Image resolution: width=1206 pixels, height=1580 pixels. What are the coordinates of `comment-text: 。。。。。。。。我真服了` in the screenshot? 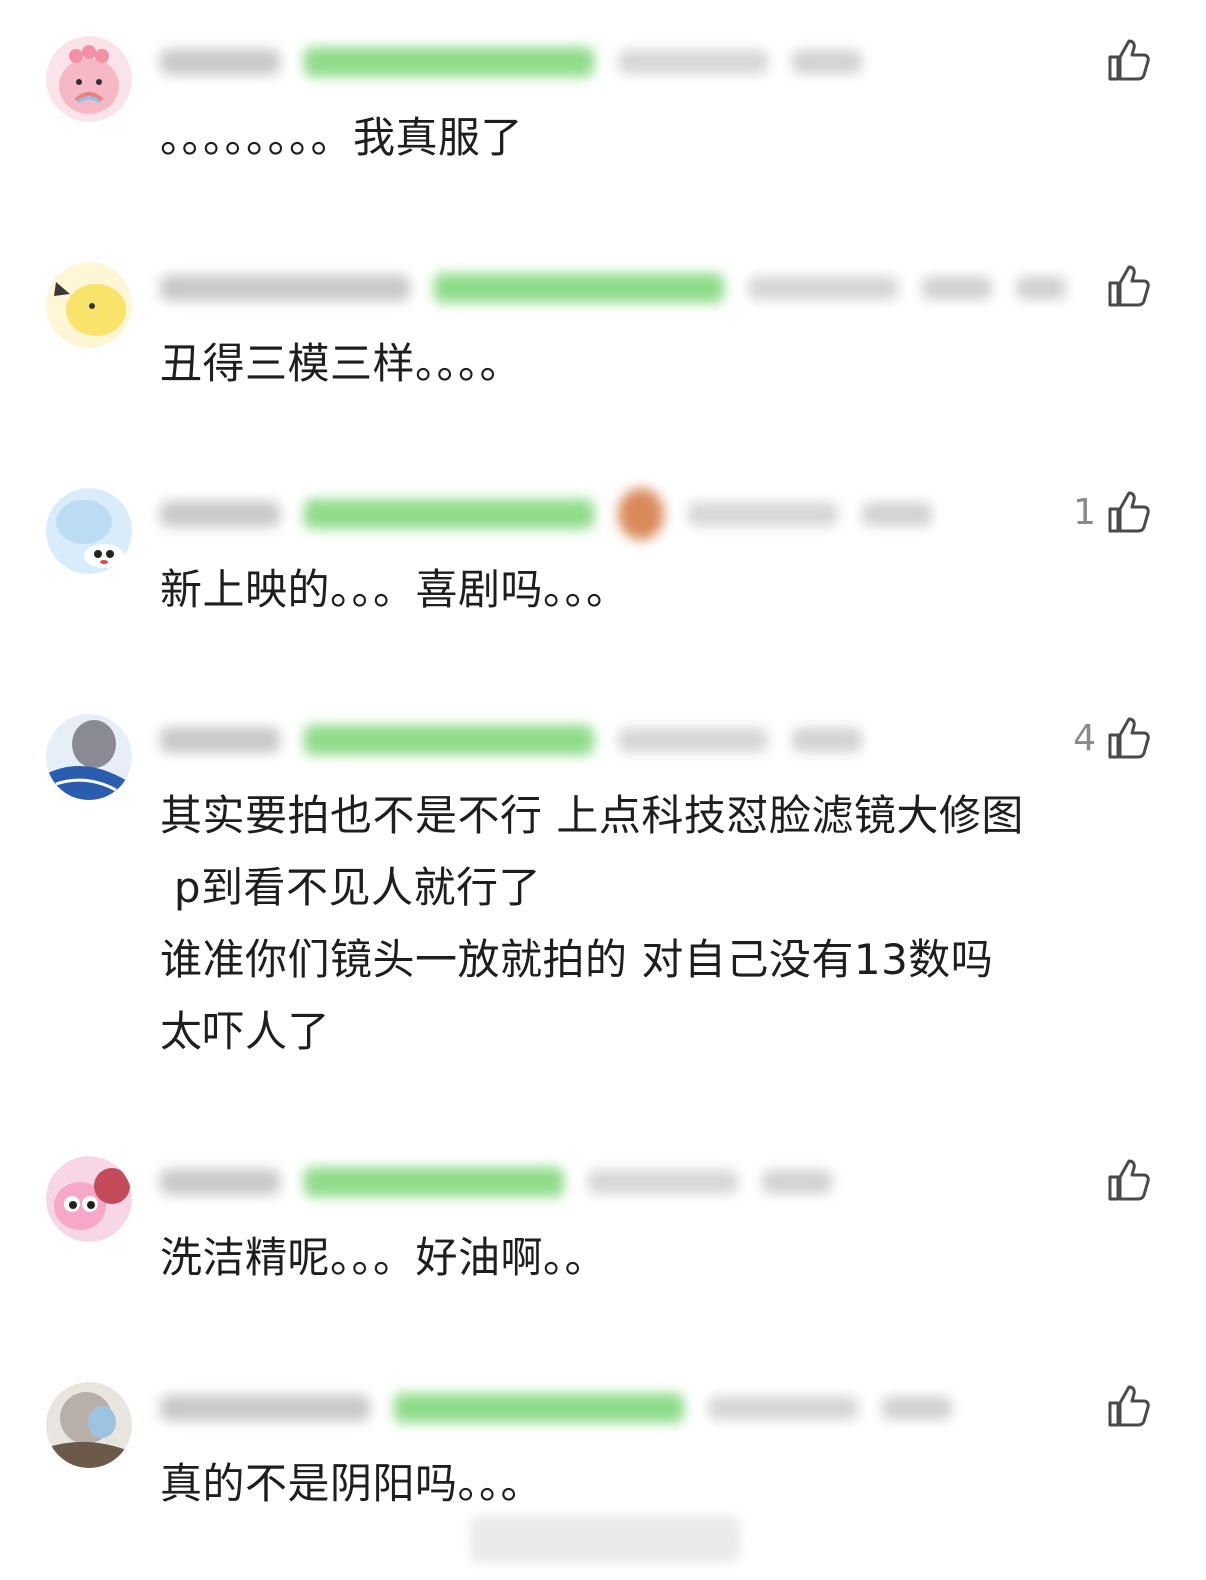 It's located at (342, 137).